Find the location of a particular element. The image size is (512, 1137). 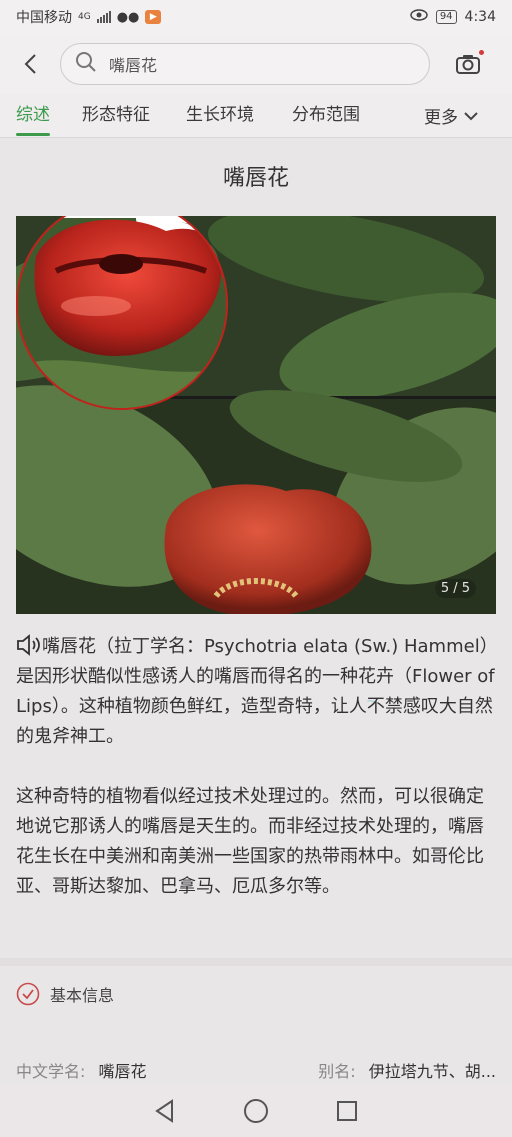

circle-home-icon is located at coordinates (255, 1110).